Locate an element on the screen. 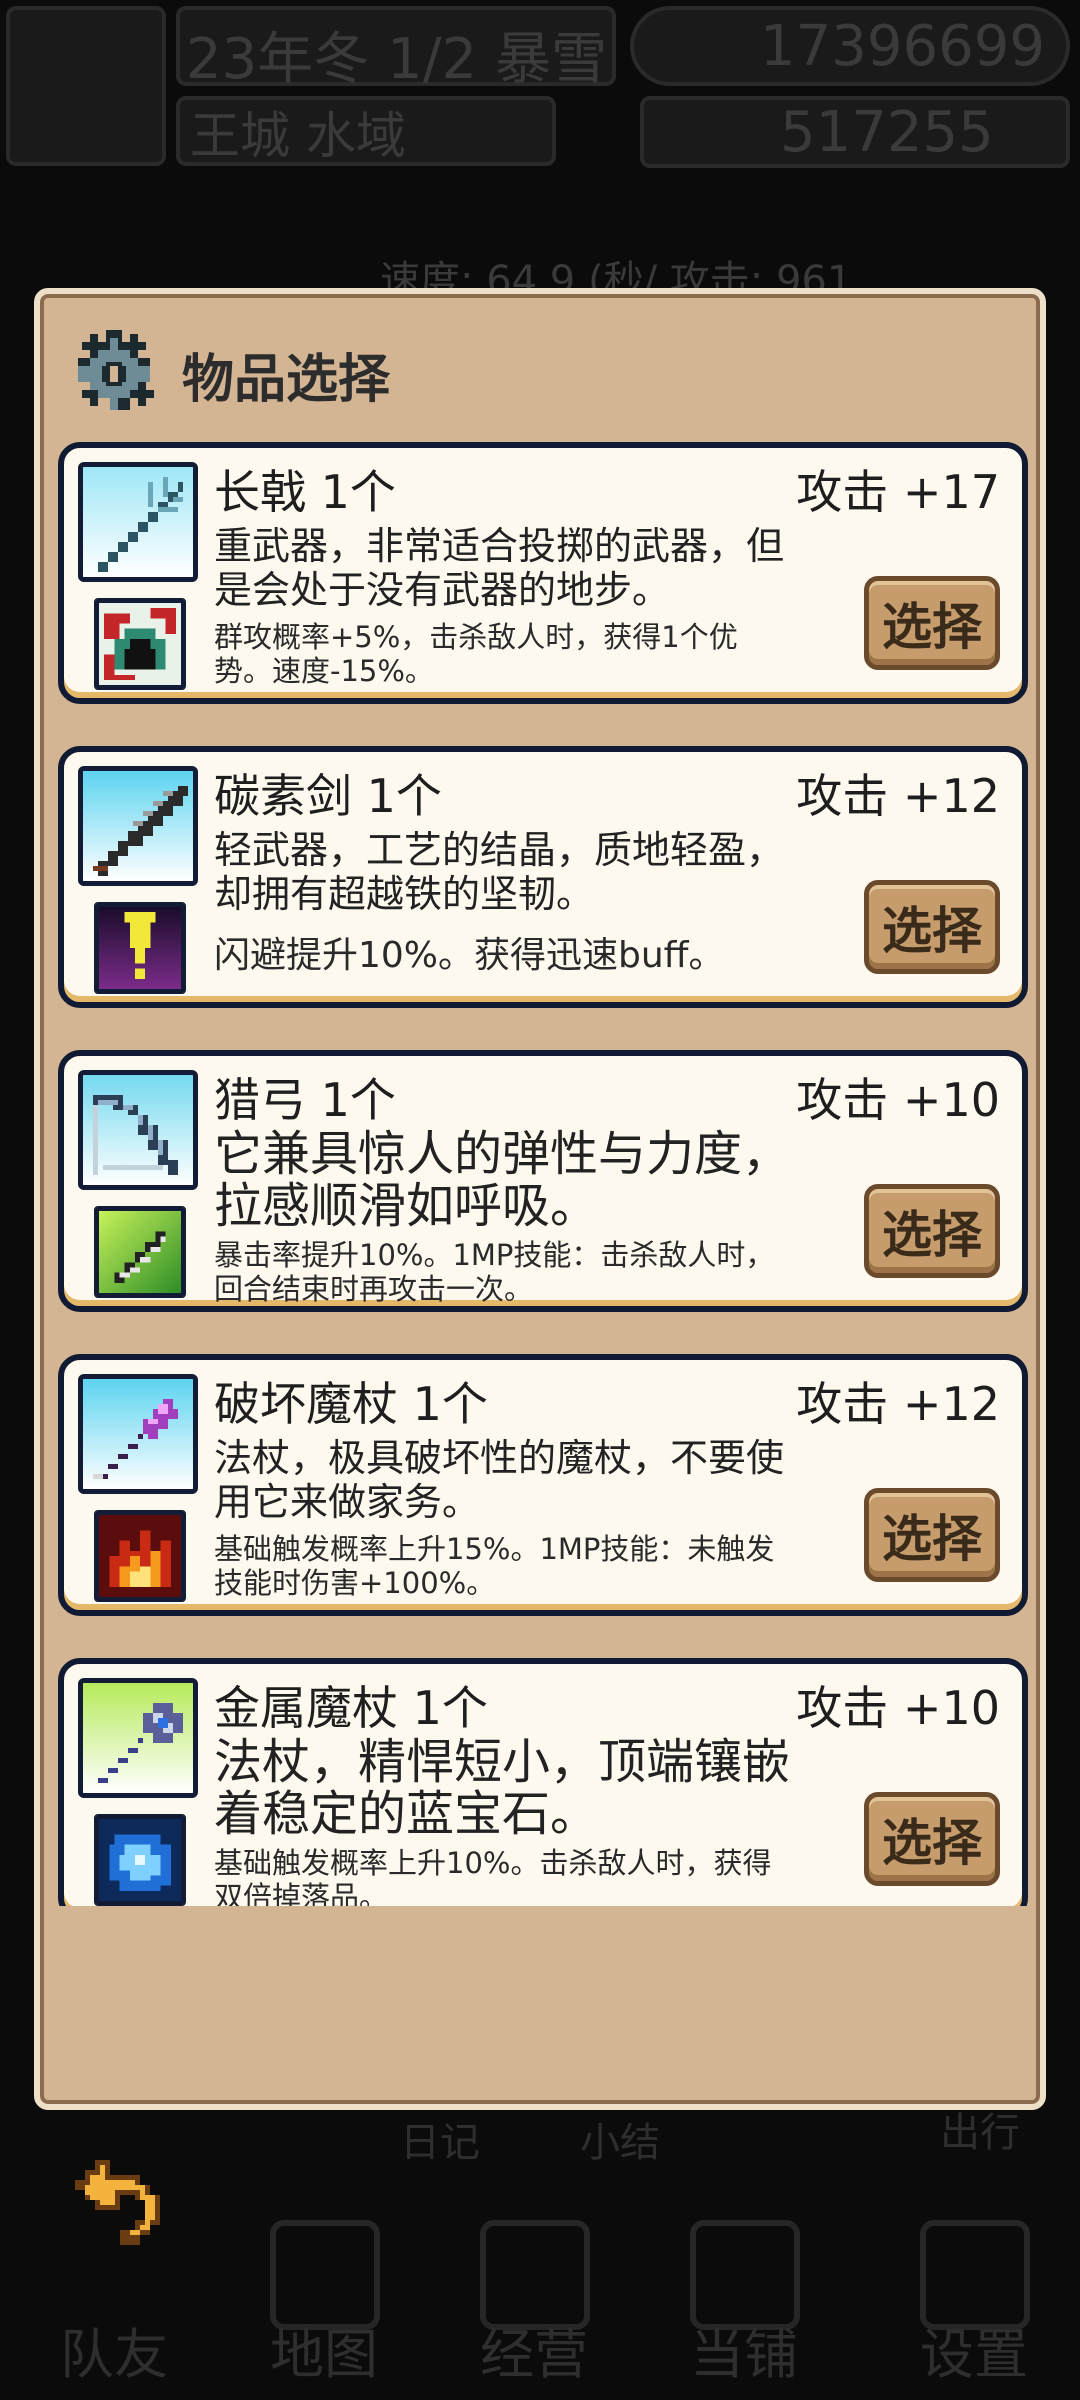  back-button is located at coordinates (115, 2205).